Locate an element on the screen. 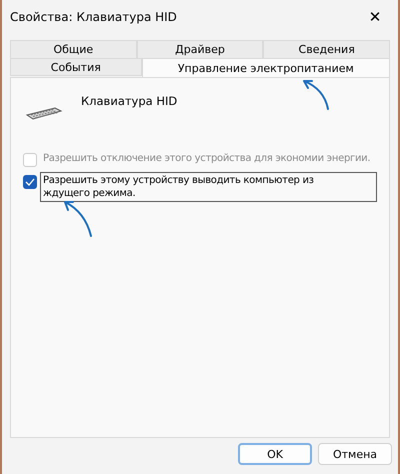 This screenshot has height=474, width=400. checkbox-label: Разрешить этому устройству выводить компьютер из ждущего режима. is located at coordinates (208, 187).